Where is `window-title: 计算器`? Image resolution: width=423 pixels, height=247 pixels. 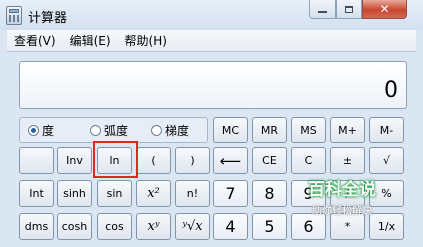 window-title: 计算器 is located at coordinates (48, 18).